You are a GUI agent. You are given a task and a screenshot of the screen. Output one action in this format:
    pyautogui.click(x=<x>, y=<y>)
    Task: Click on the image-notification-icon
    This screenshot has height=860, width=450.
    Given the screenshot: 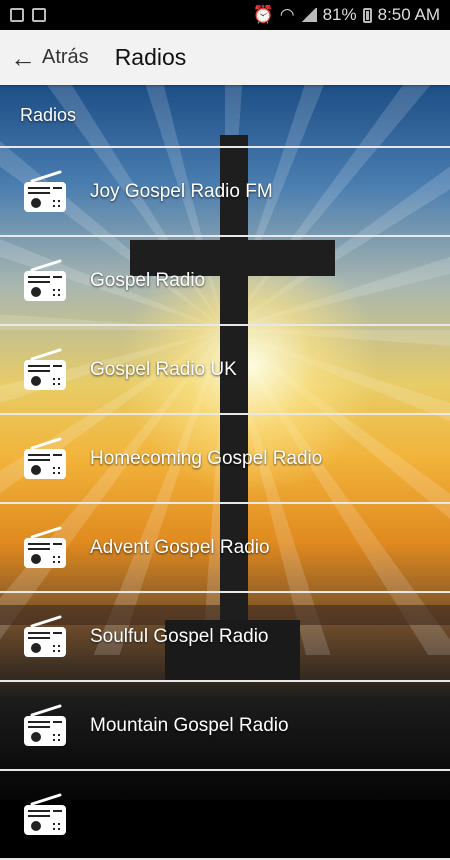 What is the action you would take?
    pyautogui.click(x=17, y=15)
    